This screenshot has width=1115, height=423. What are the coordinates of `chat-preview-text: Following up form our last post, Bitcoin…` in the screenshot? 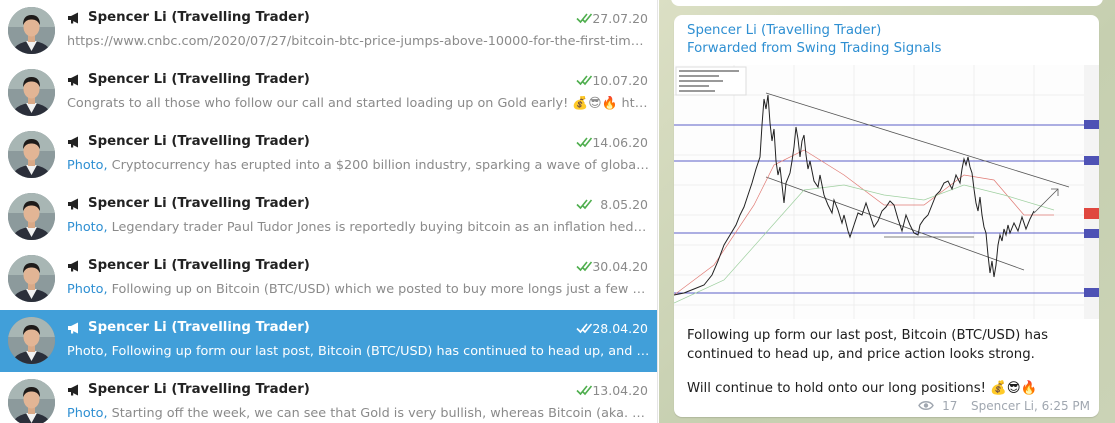 It's located at (378, 351).